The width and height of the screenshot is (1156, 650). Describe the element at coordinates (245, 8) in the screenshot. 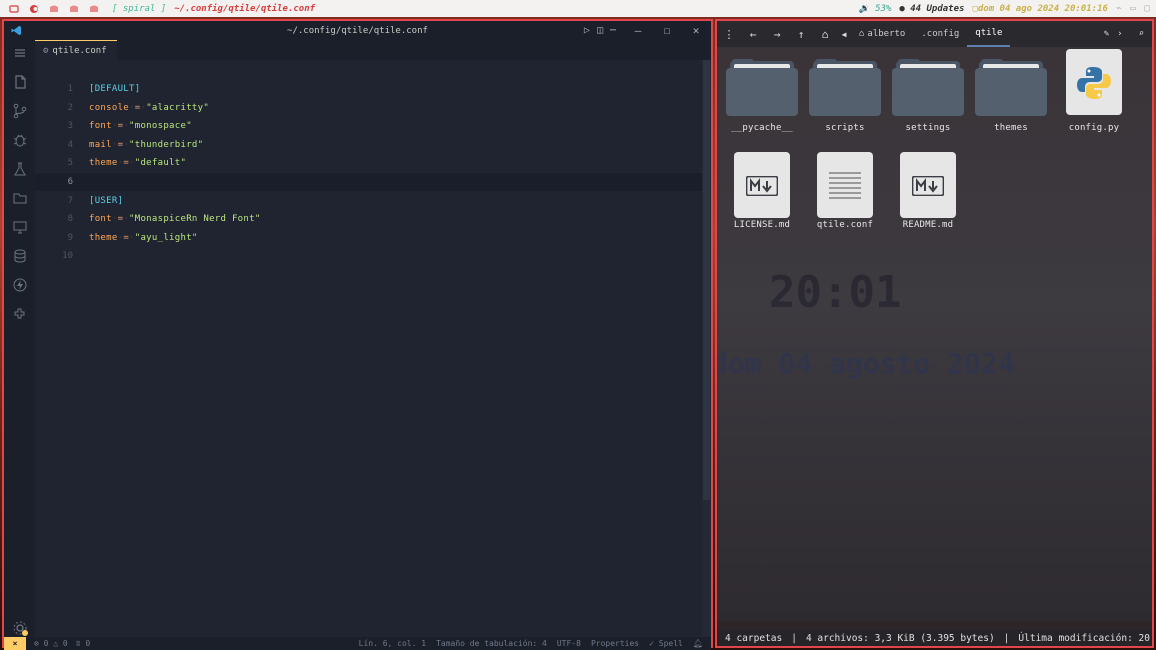

I see `focused-window-title: ~/.config/qtile/qtile.conf` at that location.